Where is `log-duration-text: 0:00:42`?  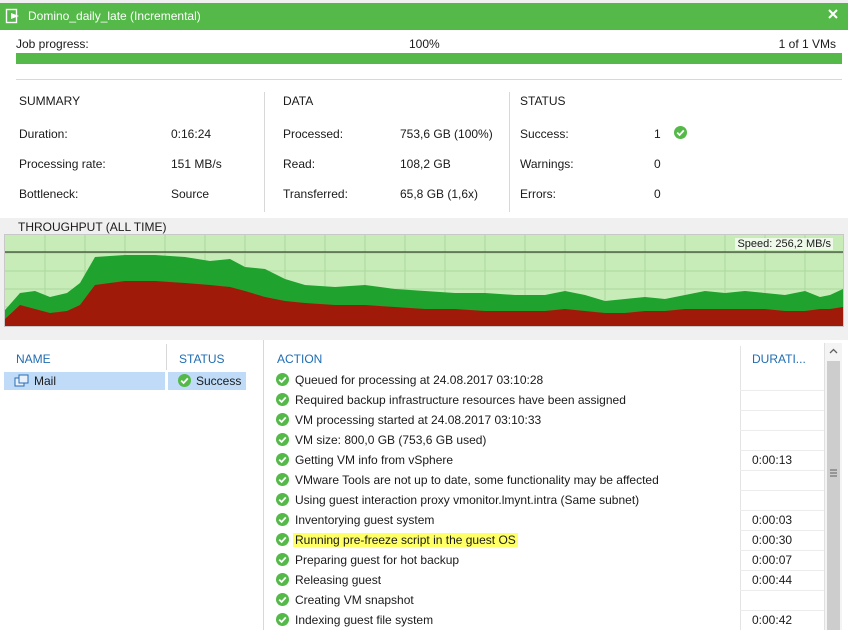
log-duration-text: 0:00:42 is located at coordinates (772, 620).